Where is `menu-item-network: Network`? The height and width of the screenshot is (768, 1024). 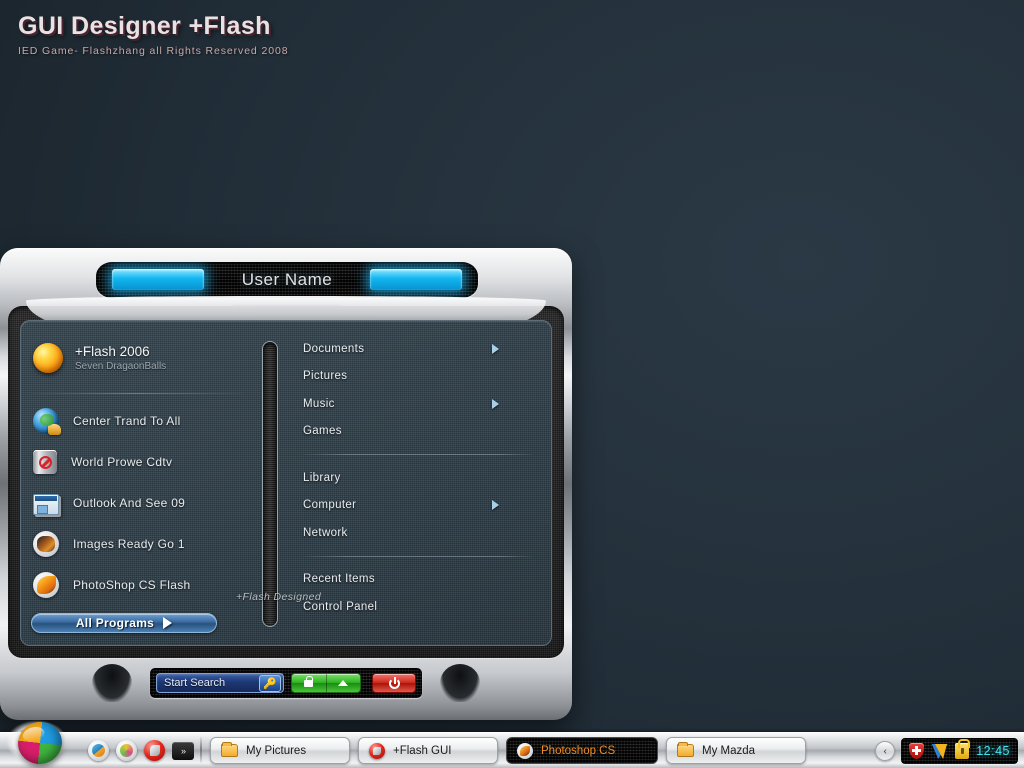
menu-item-network: Network is located at coordinates (420, 533).